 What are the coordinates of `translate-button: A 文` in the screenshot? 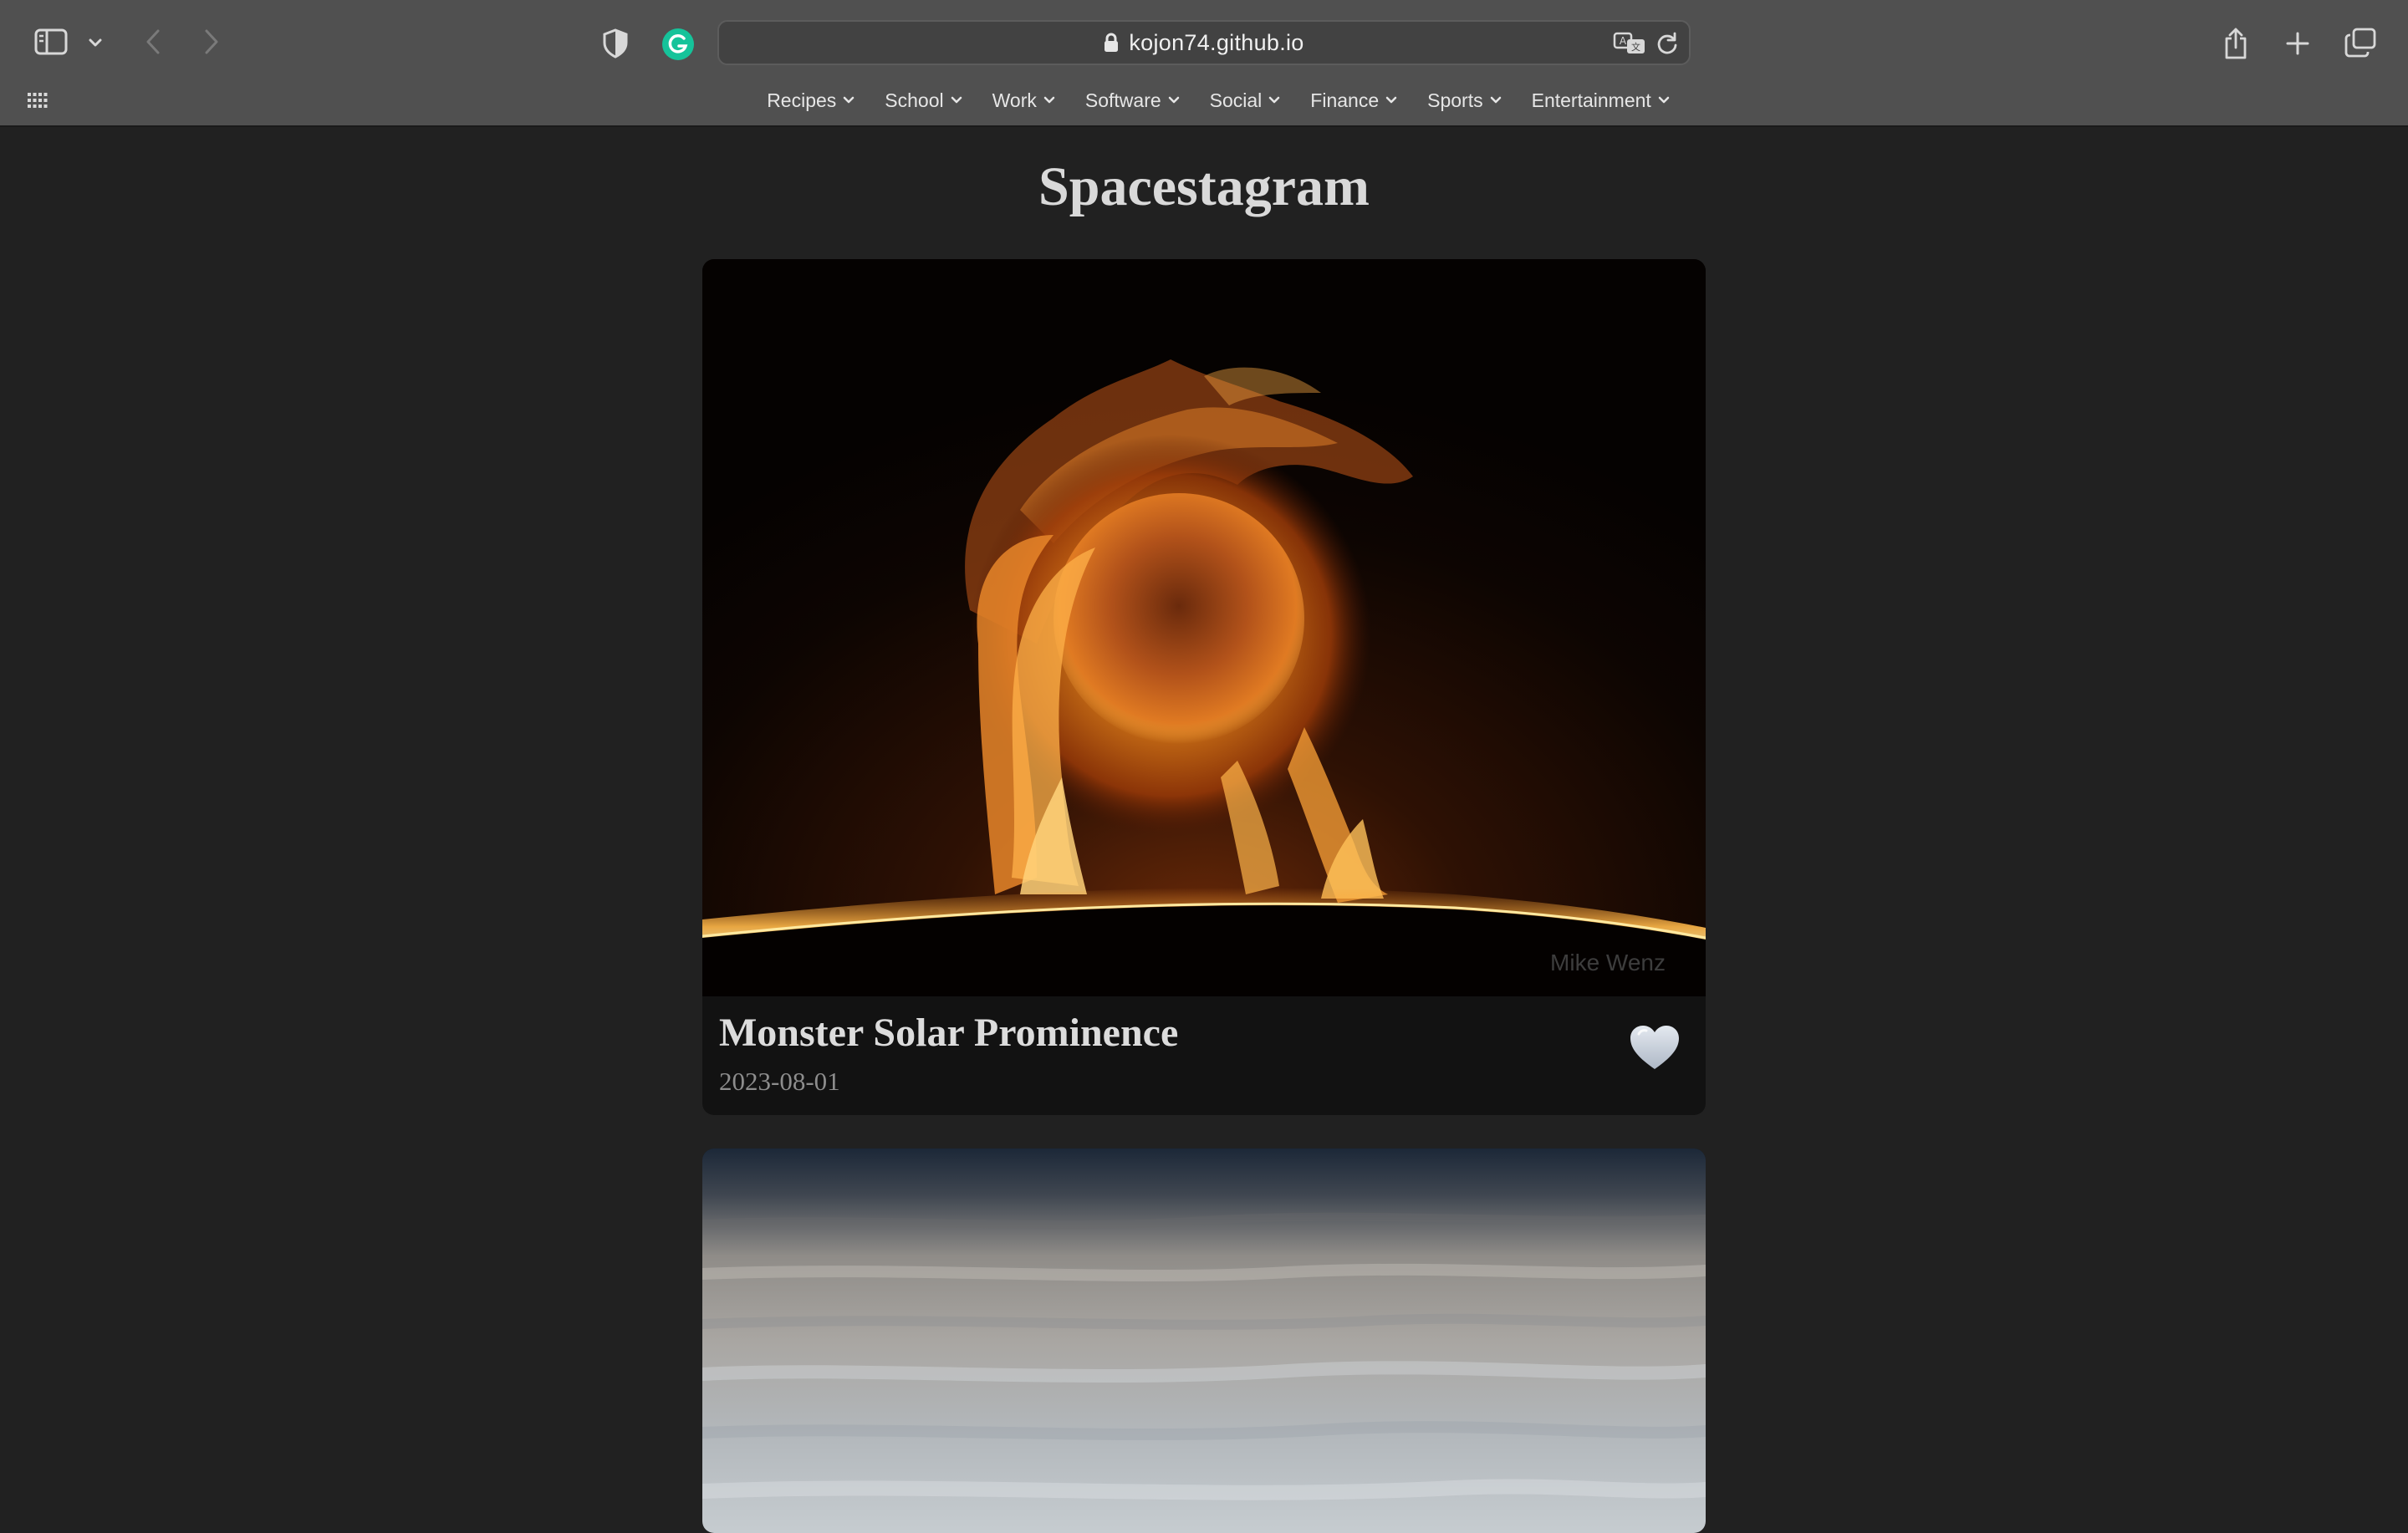 It's located at (1629, 43).